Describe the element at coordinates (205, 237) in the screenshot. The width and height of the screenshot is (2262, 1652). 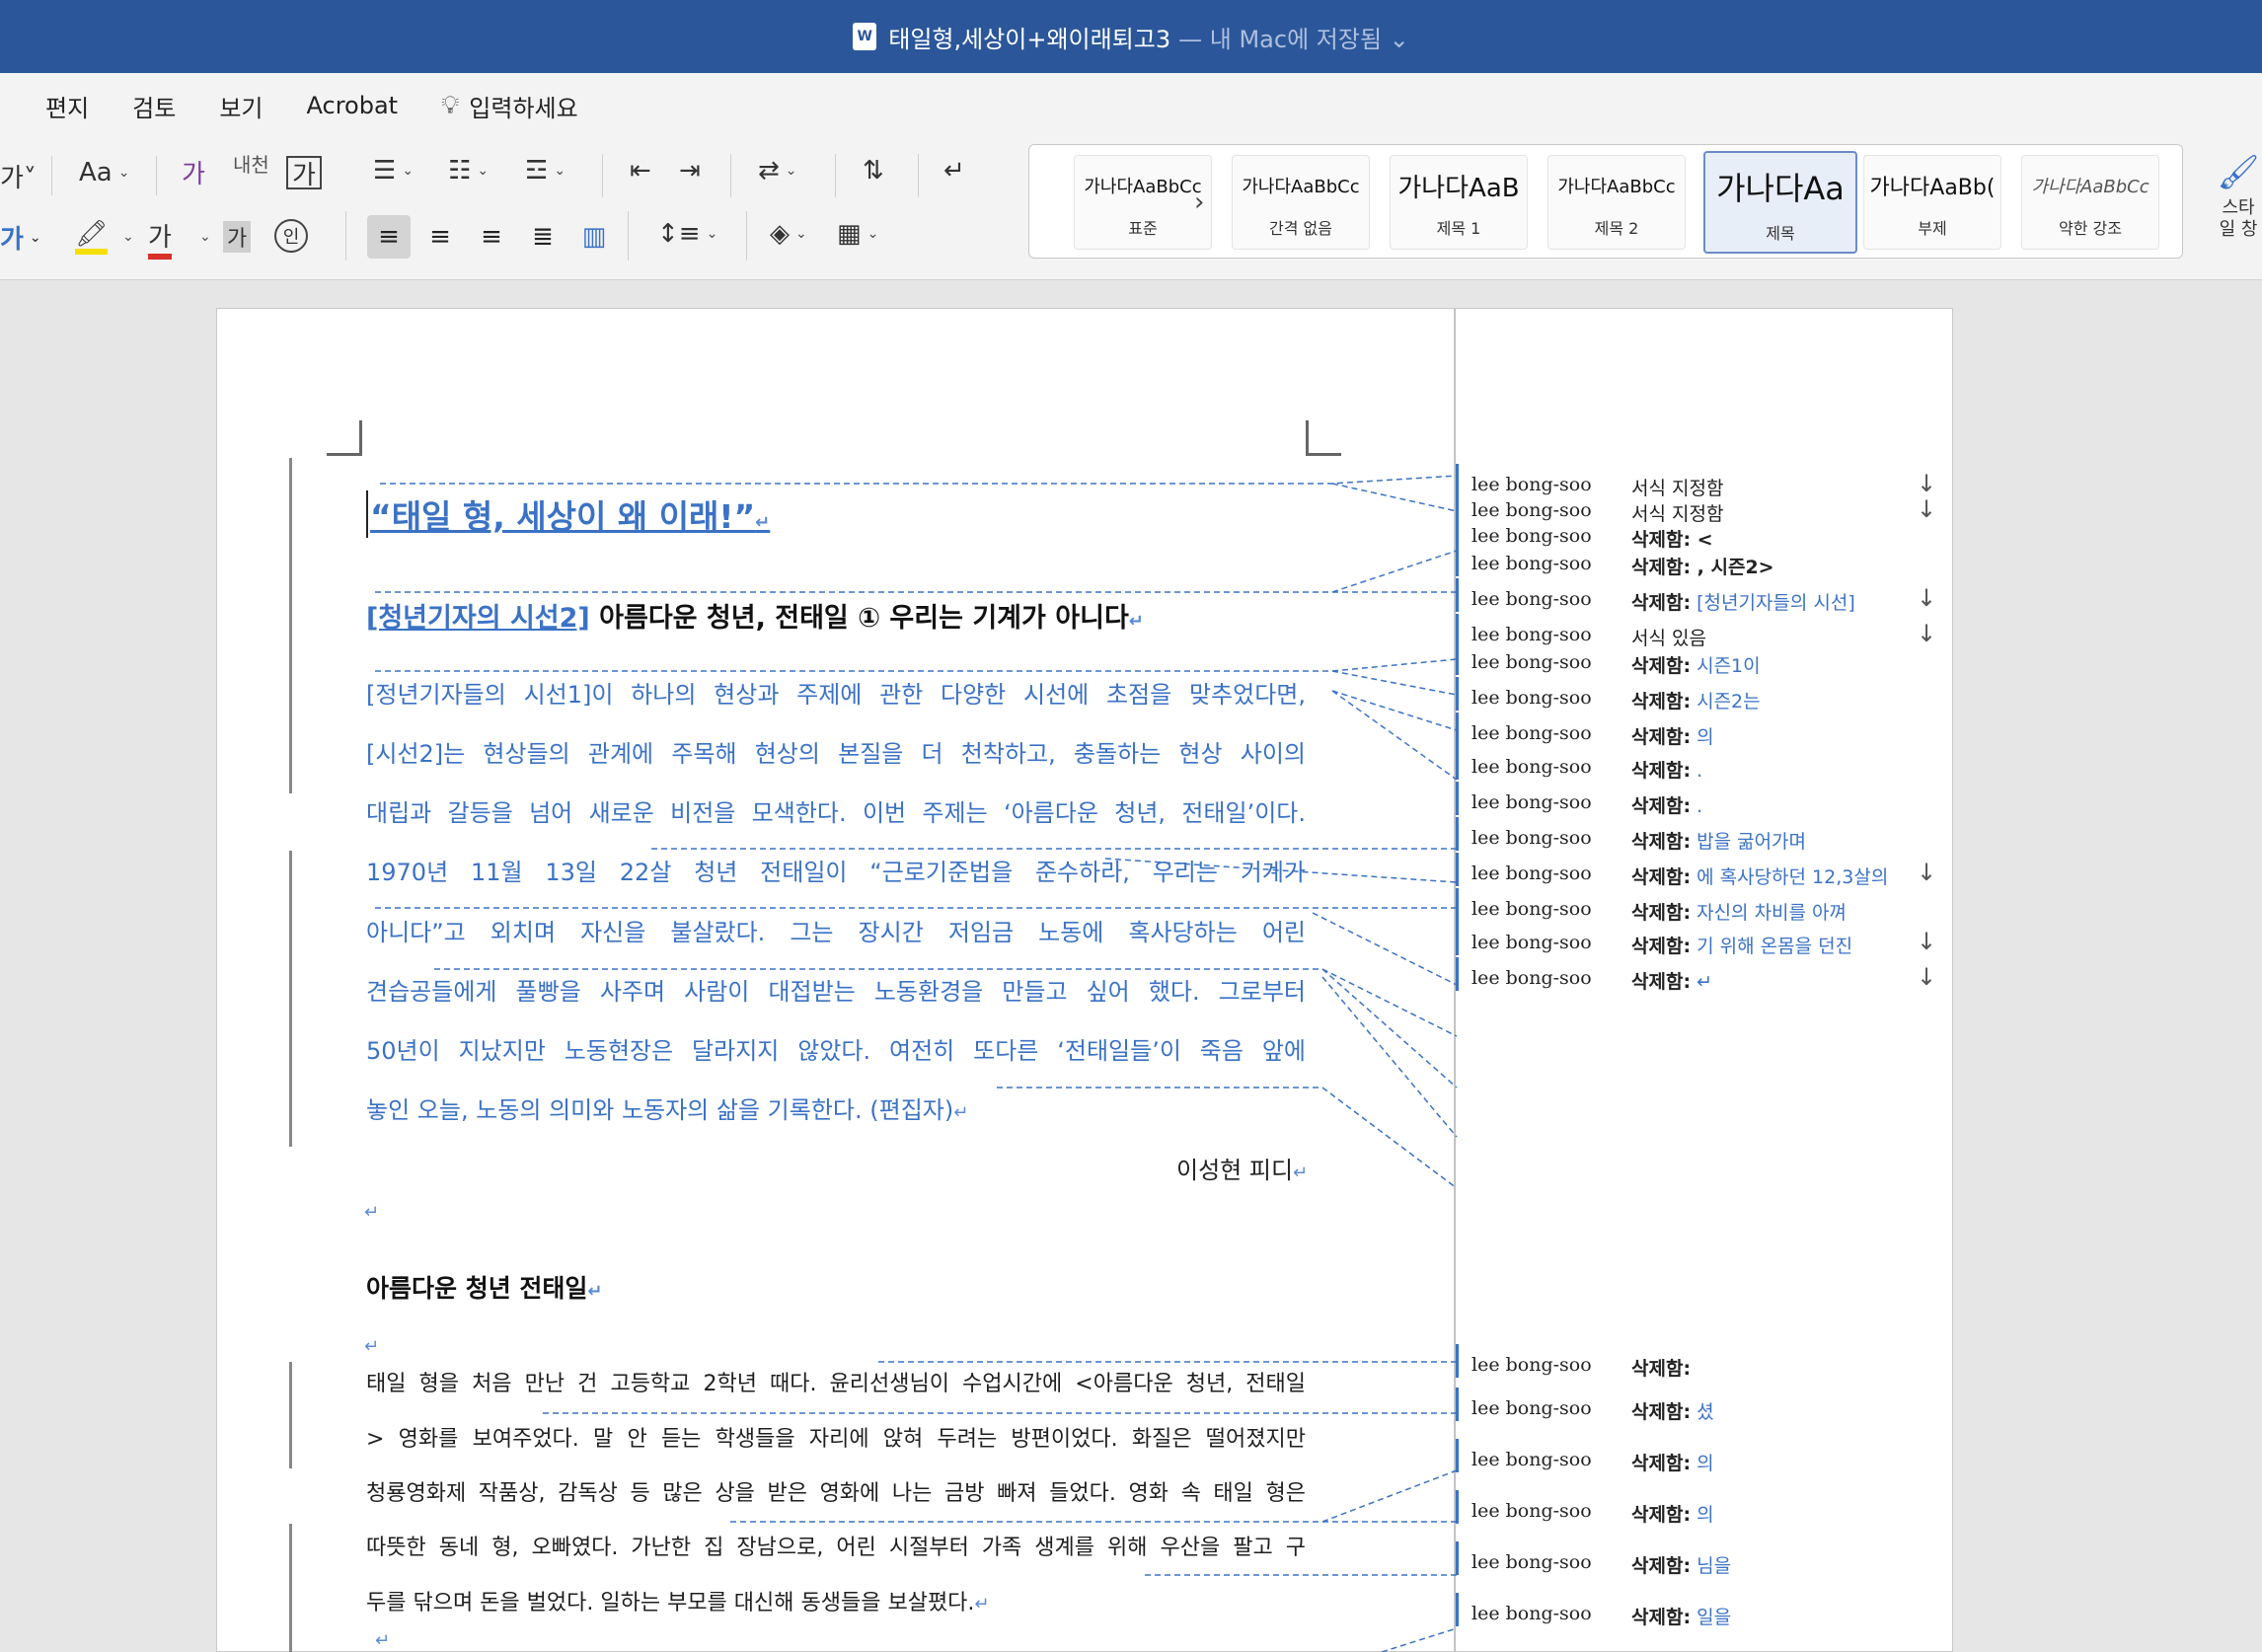
I see `font-color-dropdown: ⌄` at that location.